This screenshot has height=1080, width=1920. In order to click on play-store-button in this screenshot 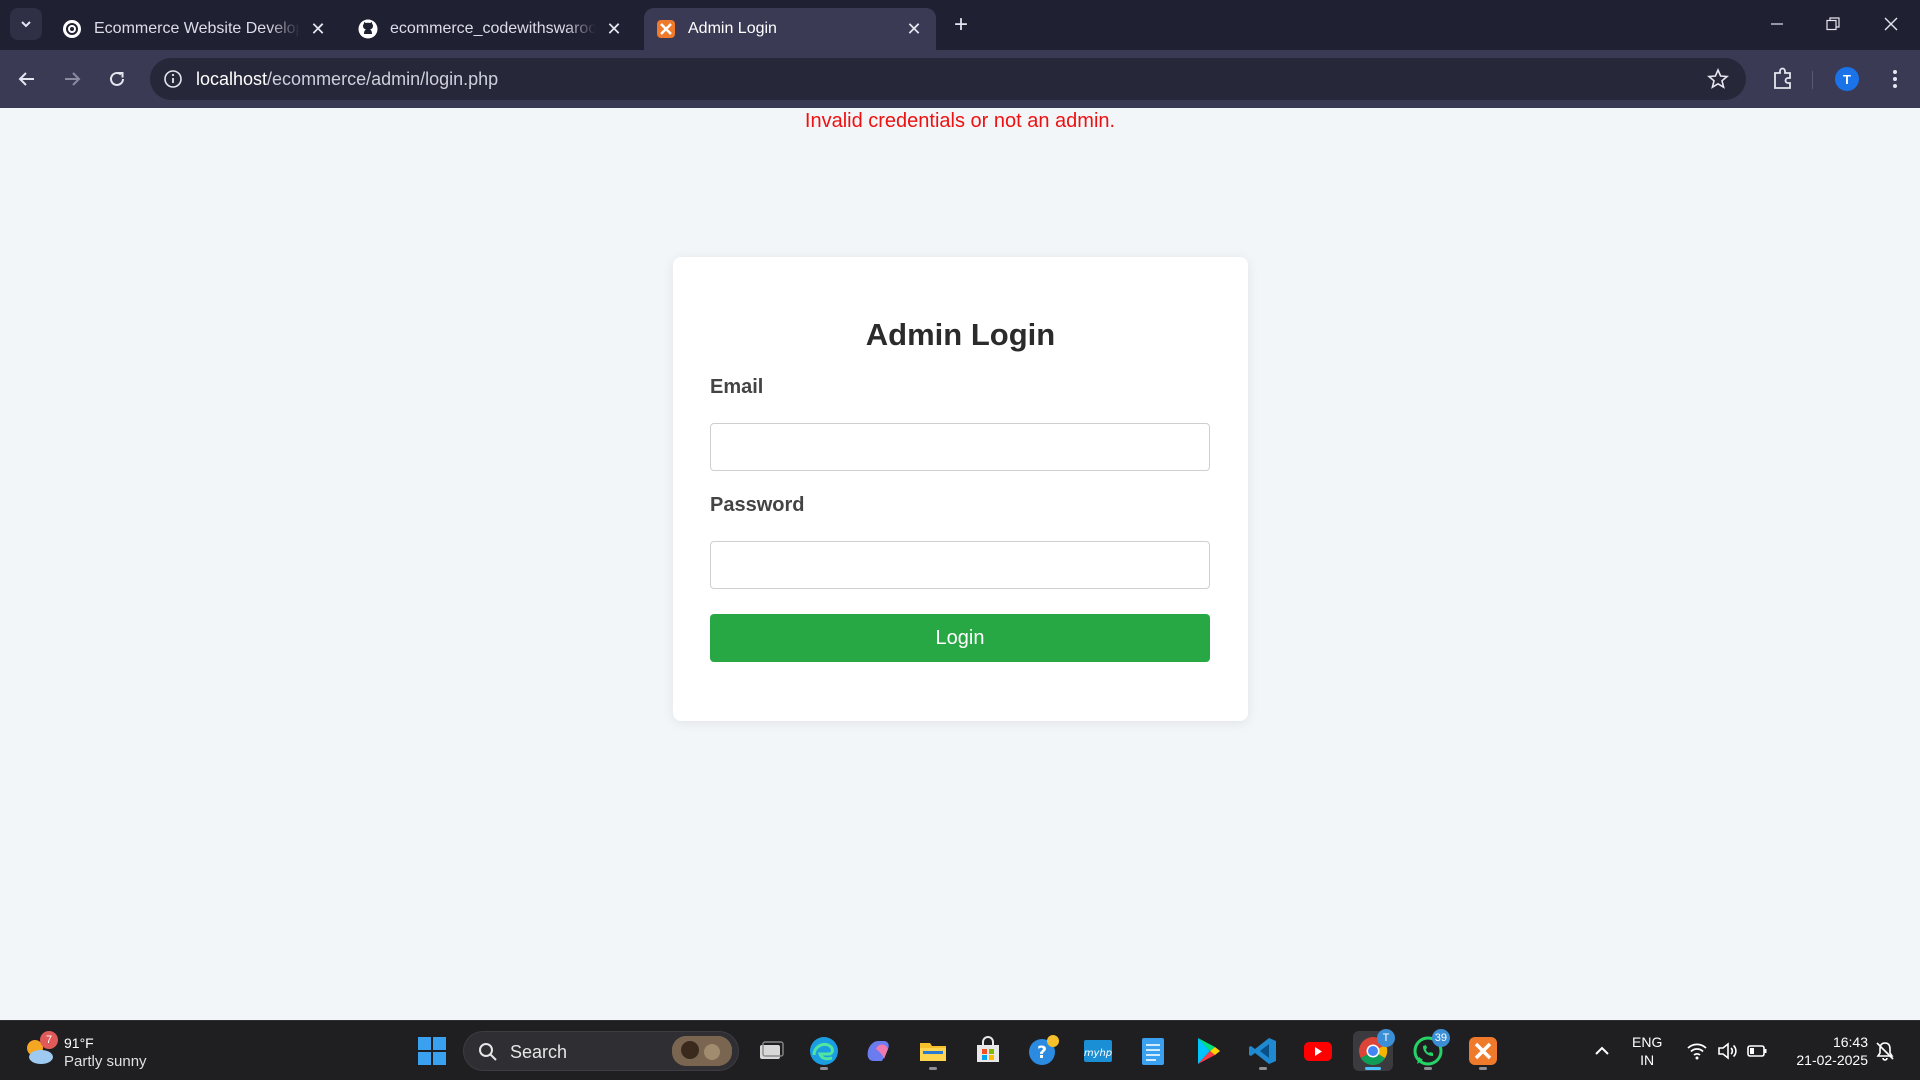, I will do `click(1208, 1051)`.